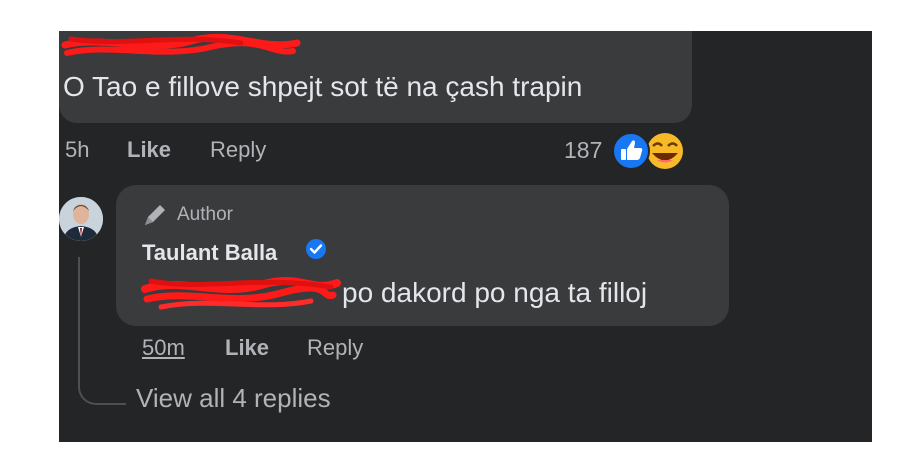  I want to click on reply-reply-button: Reply, so click(335, 348).